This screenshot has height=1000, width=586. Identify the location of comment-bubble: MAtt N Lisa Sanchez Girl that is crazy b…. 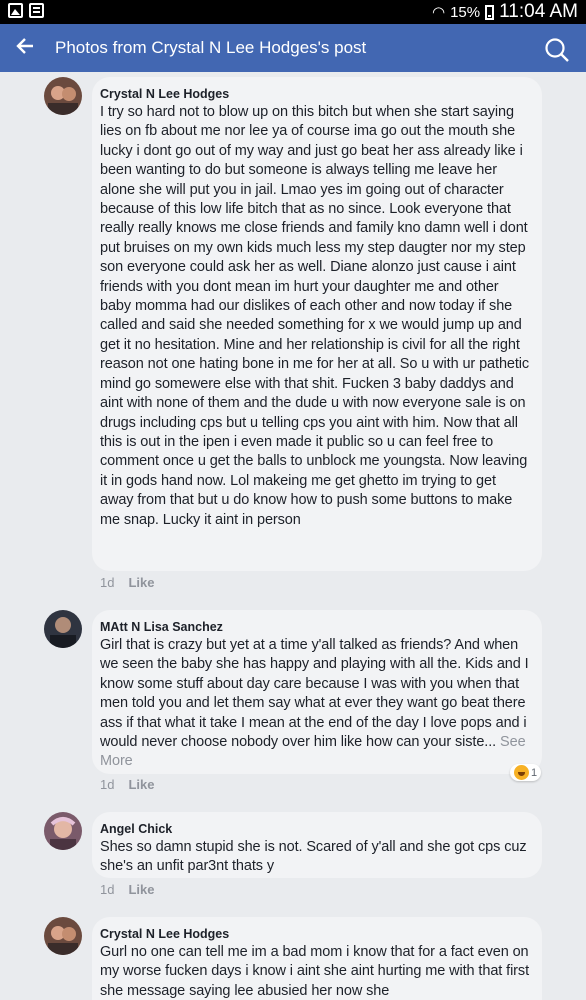
(317, 692).